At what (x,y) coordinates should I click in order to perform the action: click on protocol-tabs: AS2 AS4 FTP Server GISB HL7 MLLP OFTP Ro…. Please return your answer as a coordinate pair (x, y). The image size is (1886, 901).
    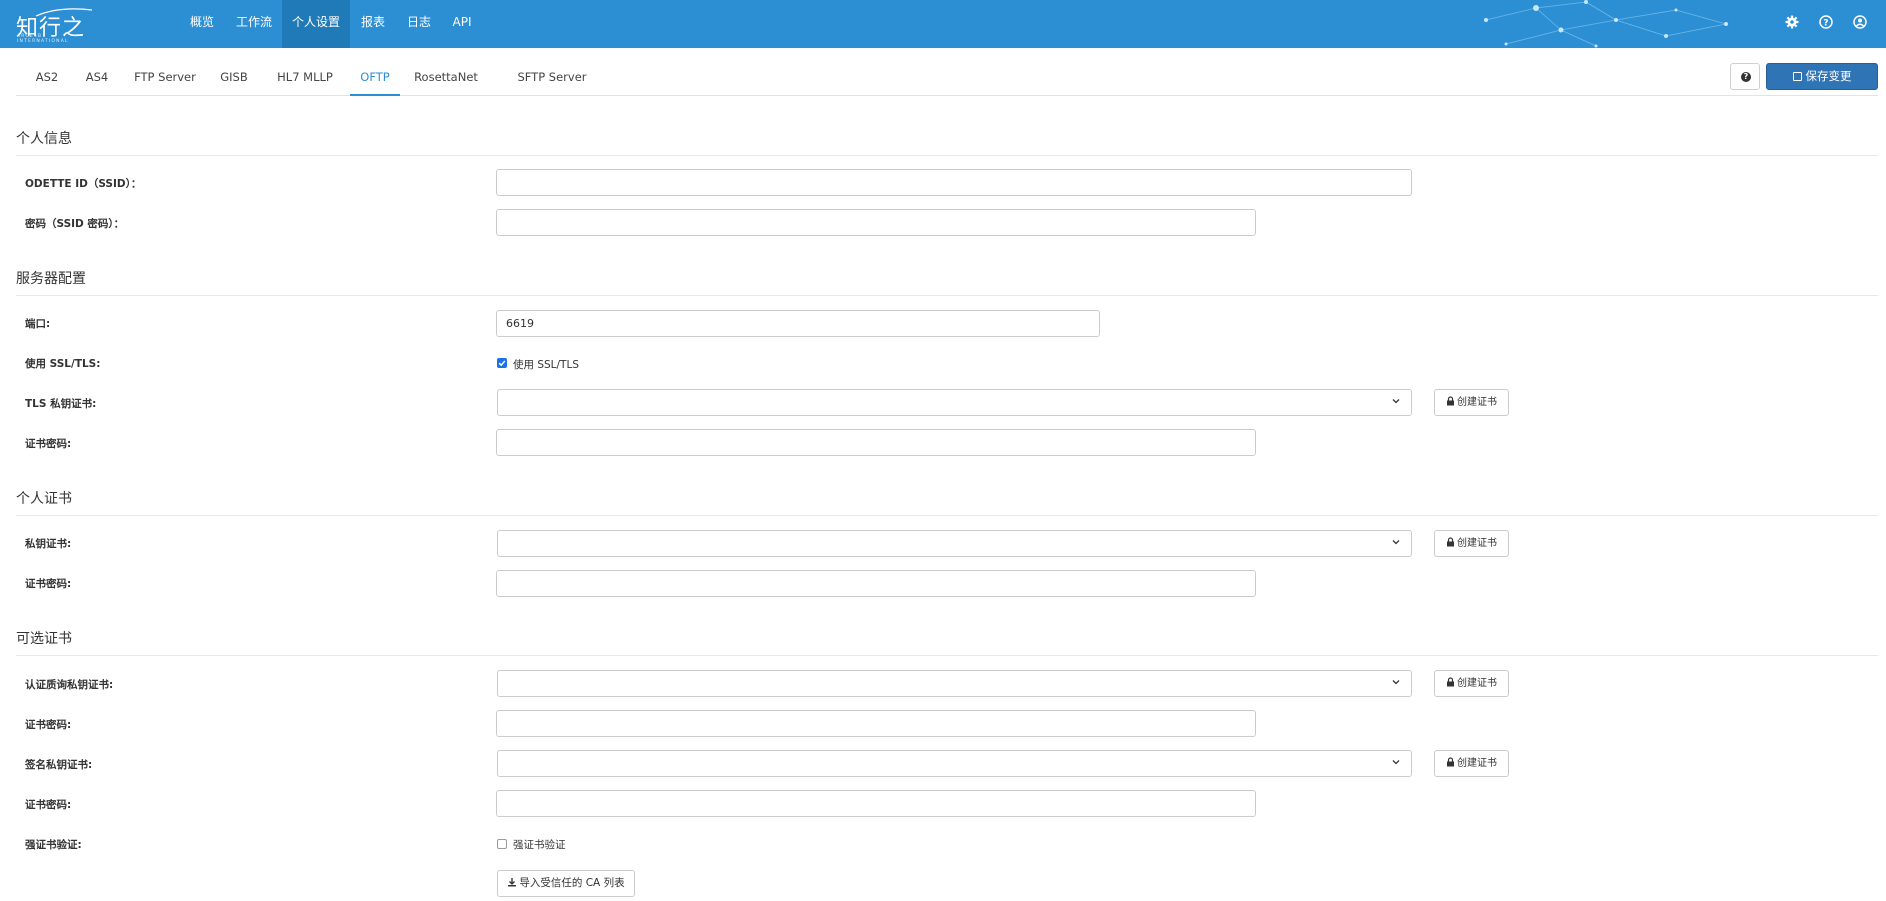
    Looking at the image, I should click on (947, 79).